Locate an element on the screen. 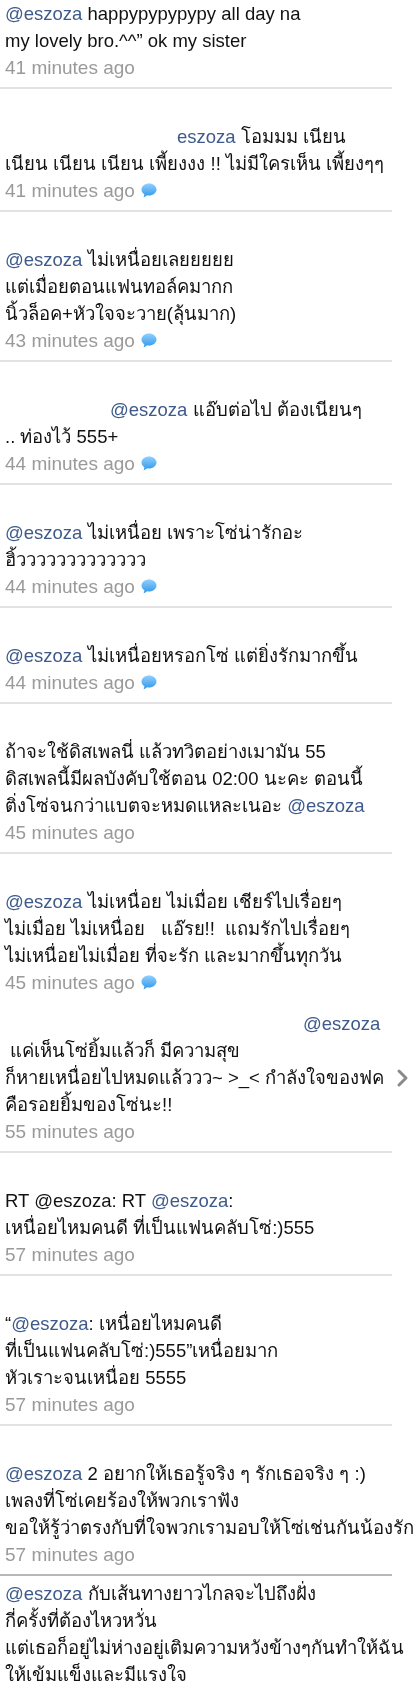  tweet-text: ถ้าจะใช้ดิสเพลนี่ แล้วทวิตอย่างเมามัน 55 ดิสเพลนี้มีผลบังคับใช้ตอน 02:00 นะคะ ตอนนี้ ติ่งโซ่จนกว่าแบตจะหมดแหละเนอะ @eszoza is located at coordinates (185, 778).